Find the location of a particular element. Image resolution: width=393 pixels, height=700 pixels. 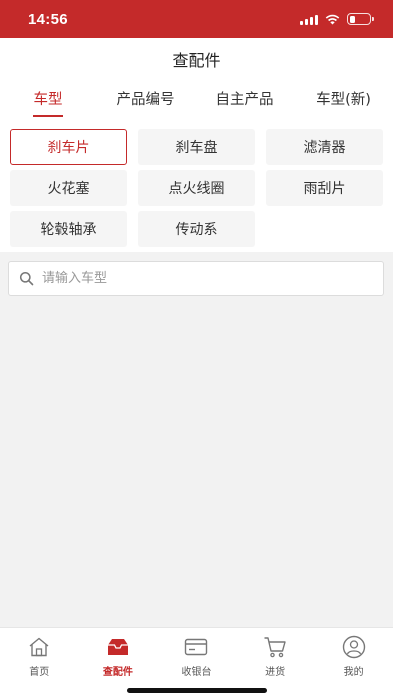

tab-active-indicator is located at coordinates (48, 116).